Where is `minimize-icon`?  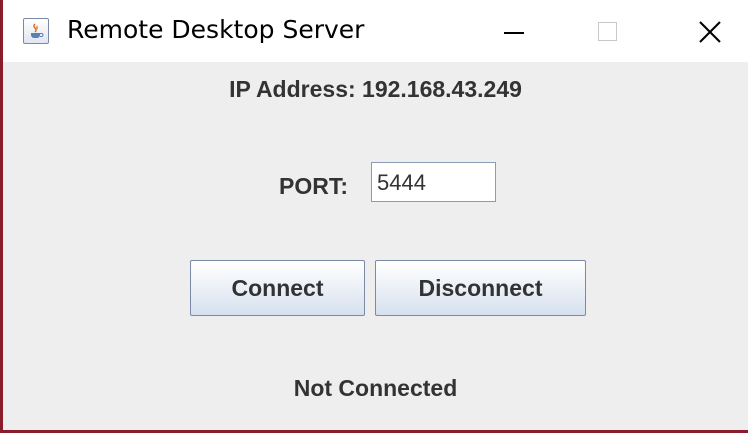
minimize-icon is located at coordinates (514, 33).